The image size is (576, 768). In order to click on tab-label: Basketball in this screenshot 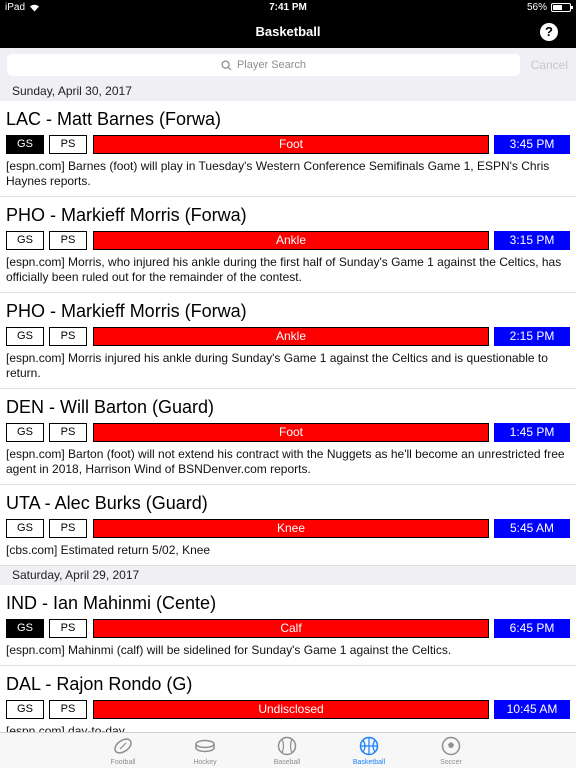, I will do `click(369, 762)`.